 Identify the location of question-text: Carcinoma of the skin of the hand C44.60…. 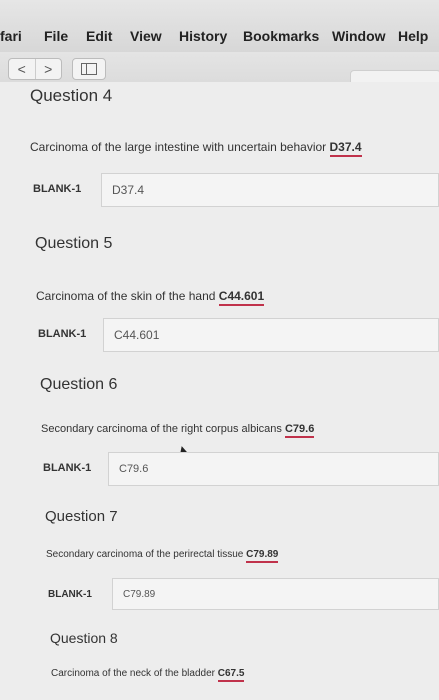
(150, 297).